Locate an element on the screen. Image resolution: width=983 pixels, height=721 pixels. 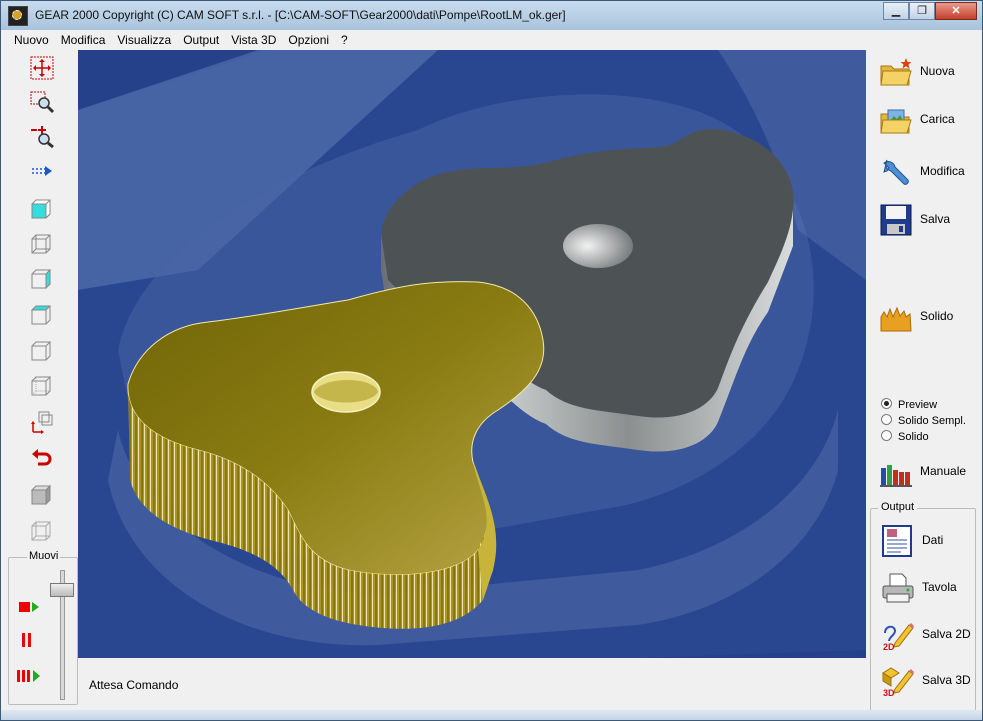
menu-nuovo: Nuovo is located at coordinates (31, 40).